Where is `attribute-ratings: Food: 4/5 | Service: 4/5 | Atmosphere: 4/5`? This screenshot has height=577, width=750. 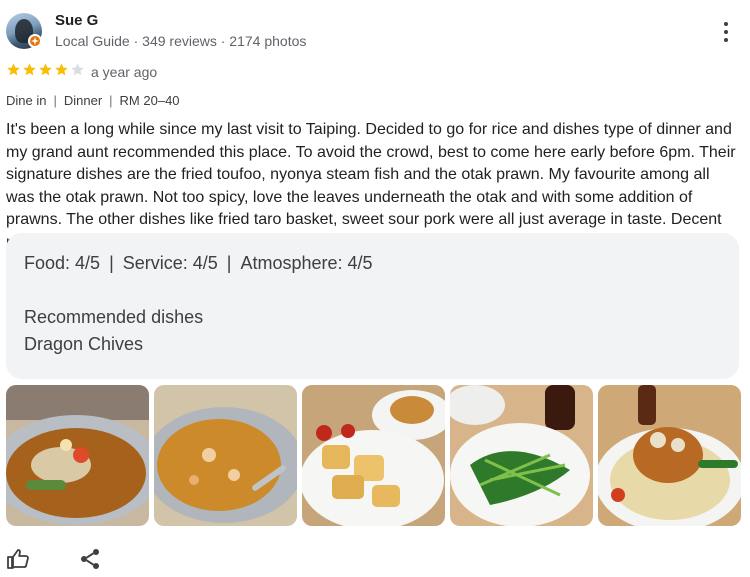 attribute-ratings: Food: 4/5 | Service: 4/5 | Atmosphere: 4/5 is located at coordinates (198, 263).